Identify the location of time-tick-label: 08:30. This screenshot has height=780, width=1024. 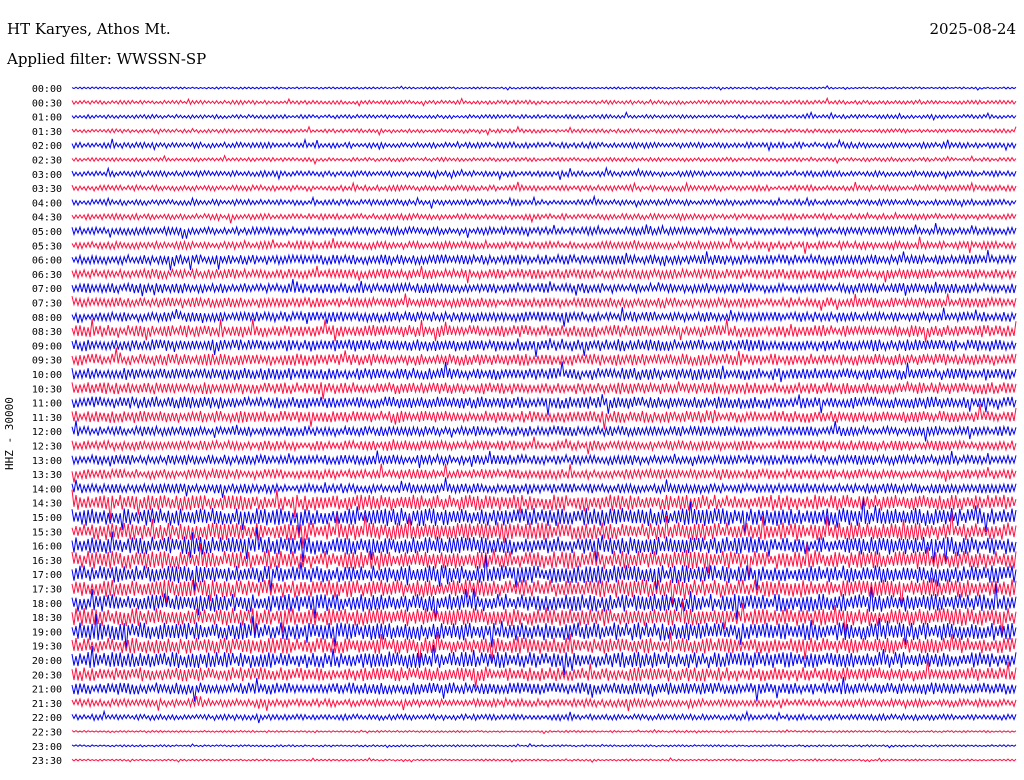
(47, 332).